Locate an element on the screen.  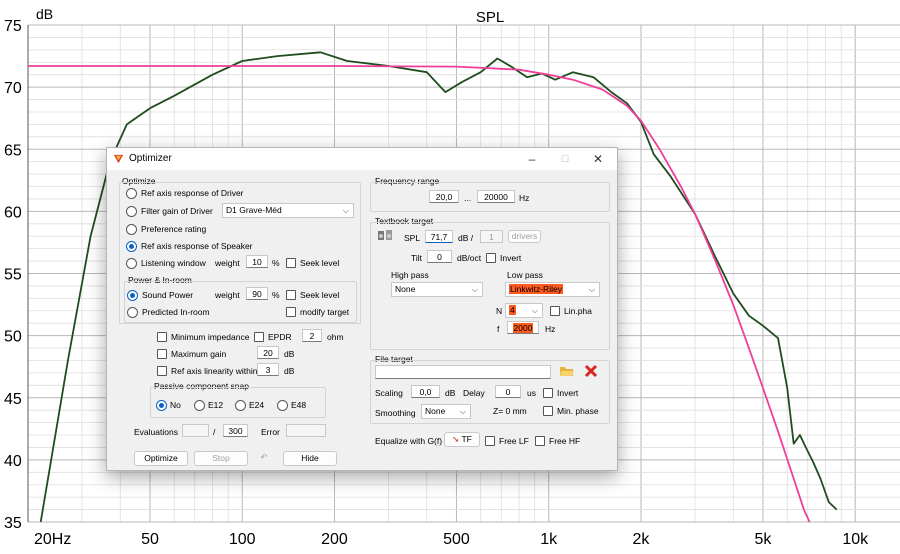
max-gain-label: Maximum gain is located at coordinates (199, 354).